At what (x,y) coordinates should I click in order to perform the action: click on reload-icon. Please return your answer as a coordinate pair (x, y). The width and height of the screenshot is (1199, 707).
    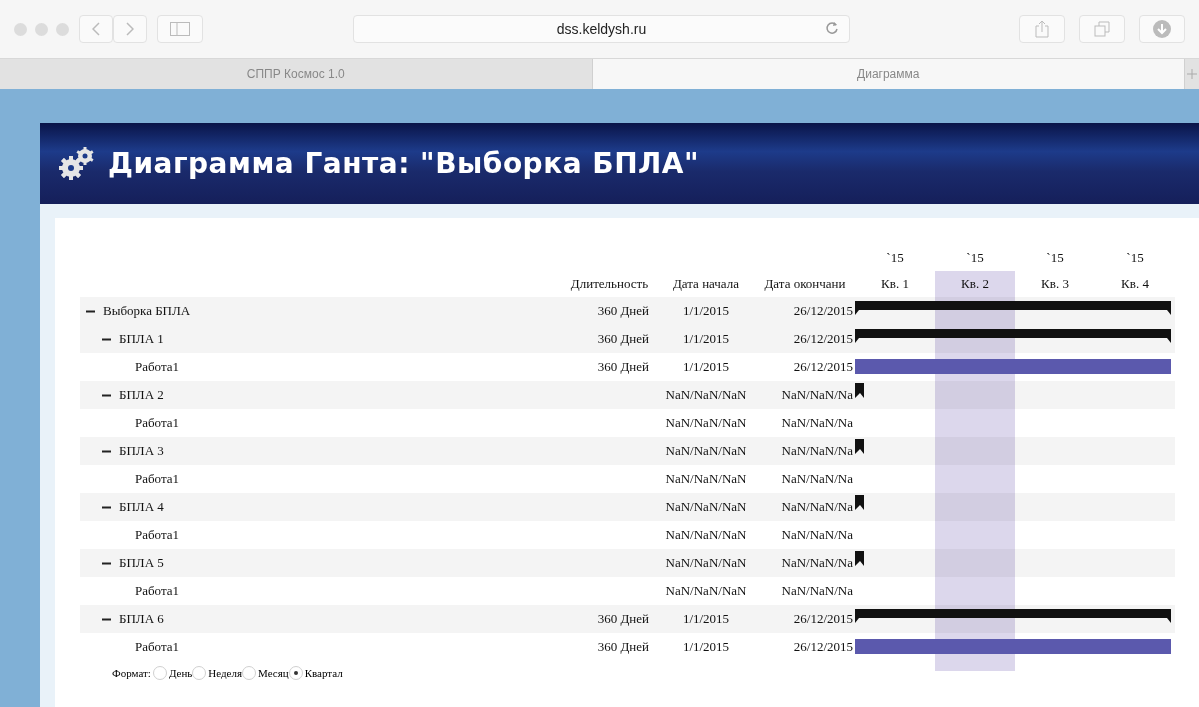
    Looking at the image, I should click on (832, 28).